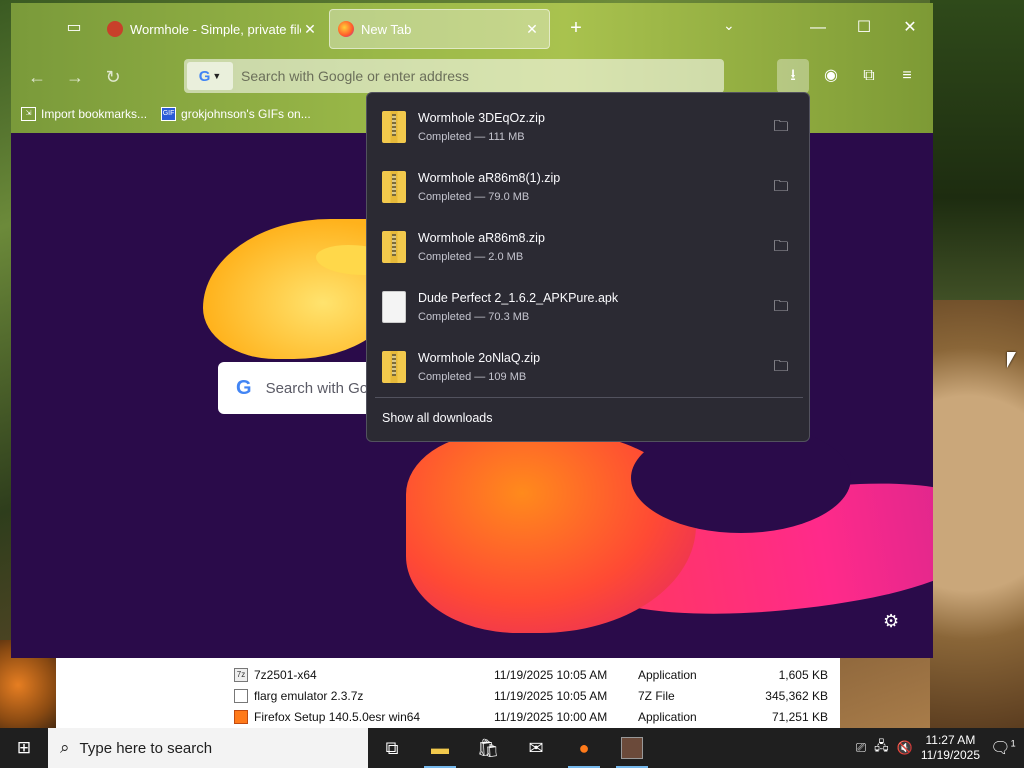  Describe the element at coordinates (482, 76) in the screenshot. I see `url-input` at that location.